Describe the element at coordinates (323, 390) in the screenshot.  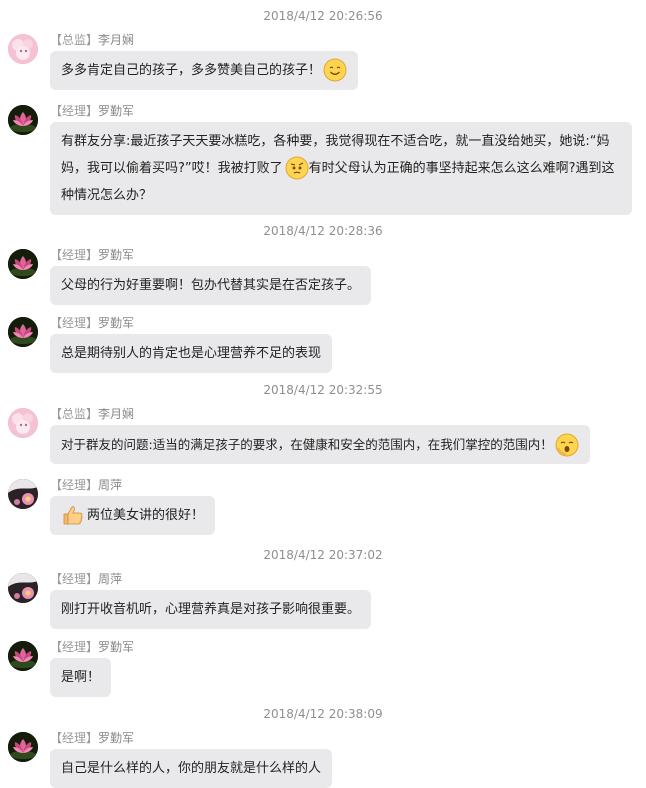
I see `timestamp: 2018/4/12 20:32:55` at that location.